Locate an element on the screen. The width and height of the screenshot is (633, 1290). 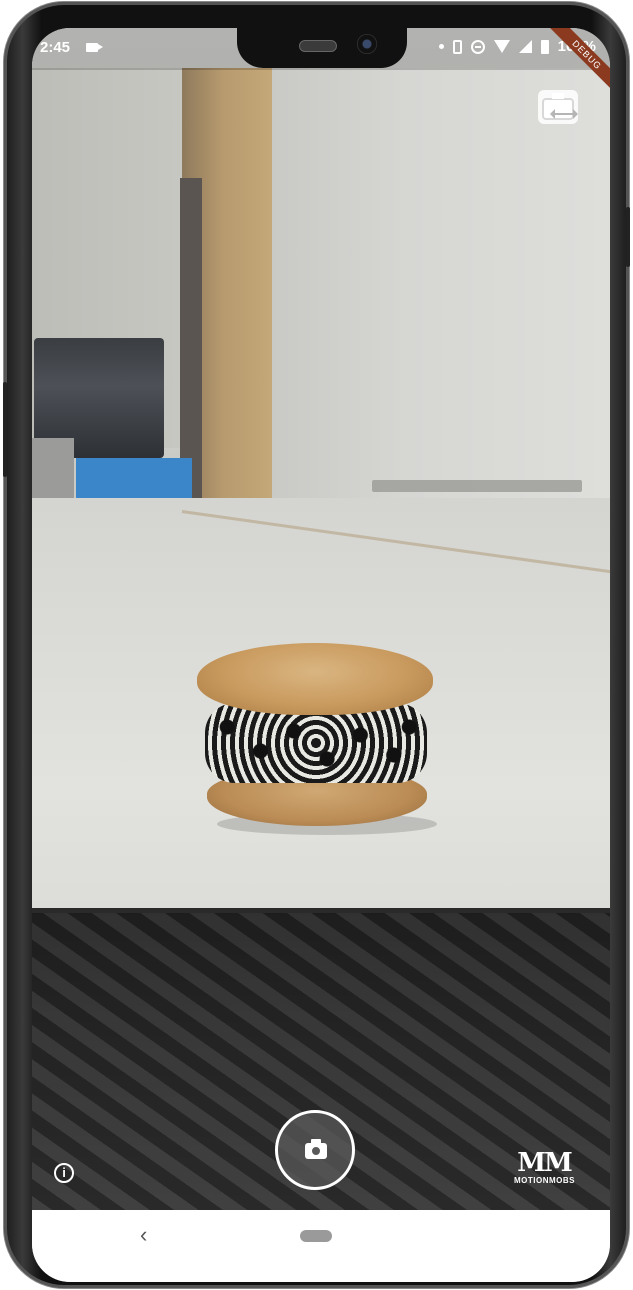
vibrate-icon is located at coordinates (457, 46).